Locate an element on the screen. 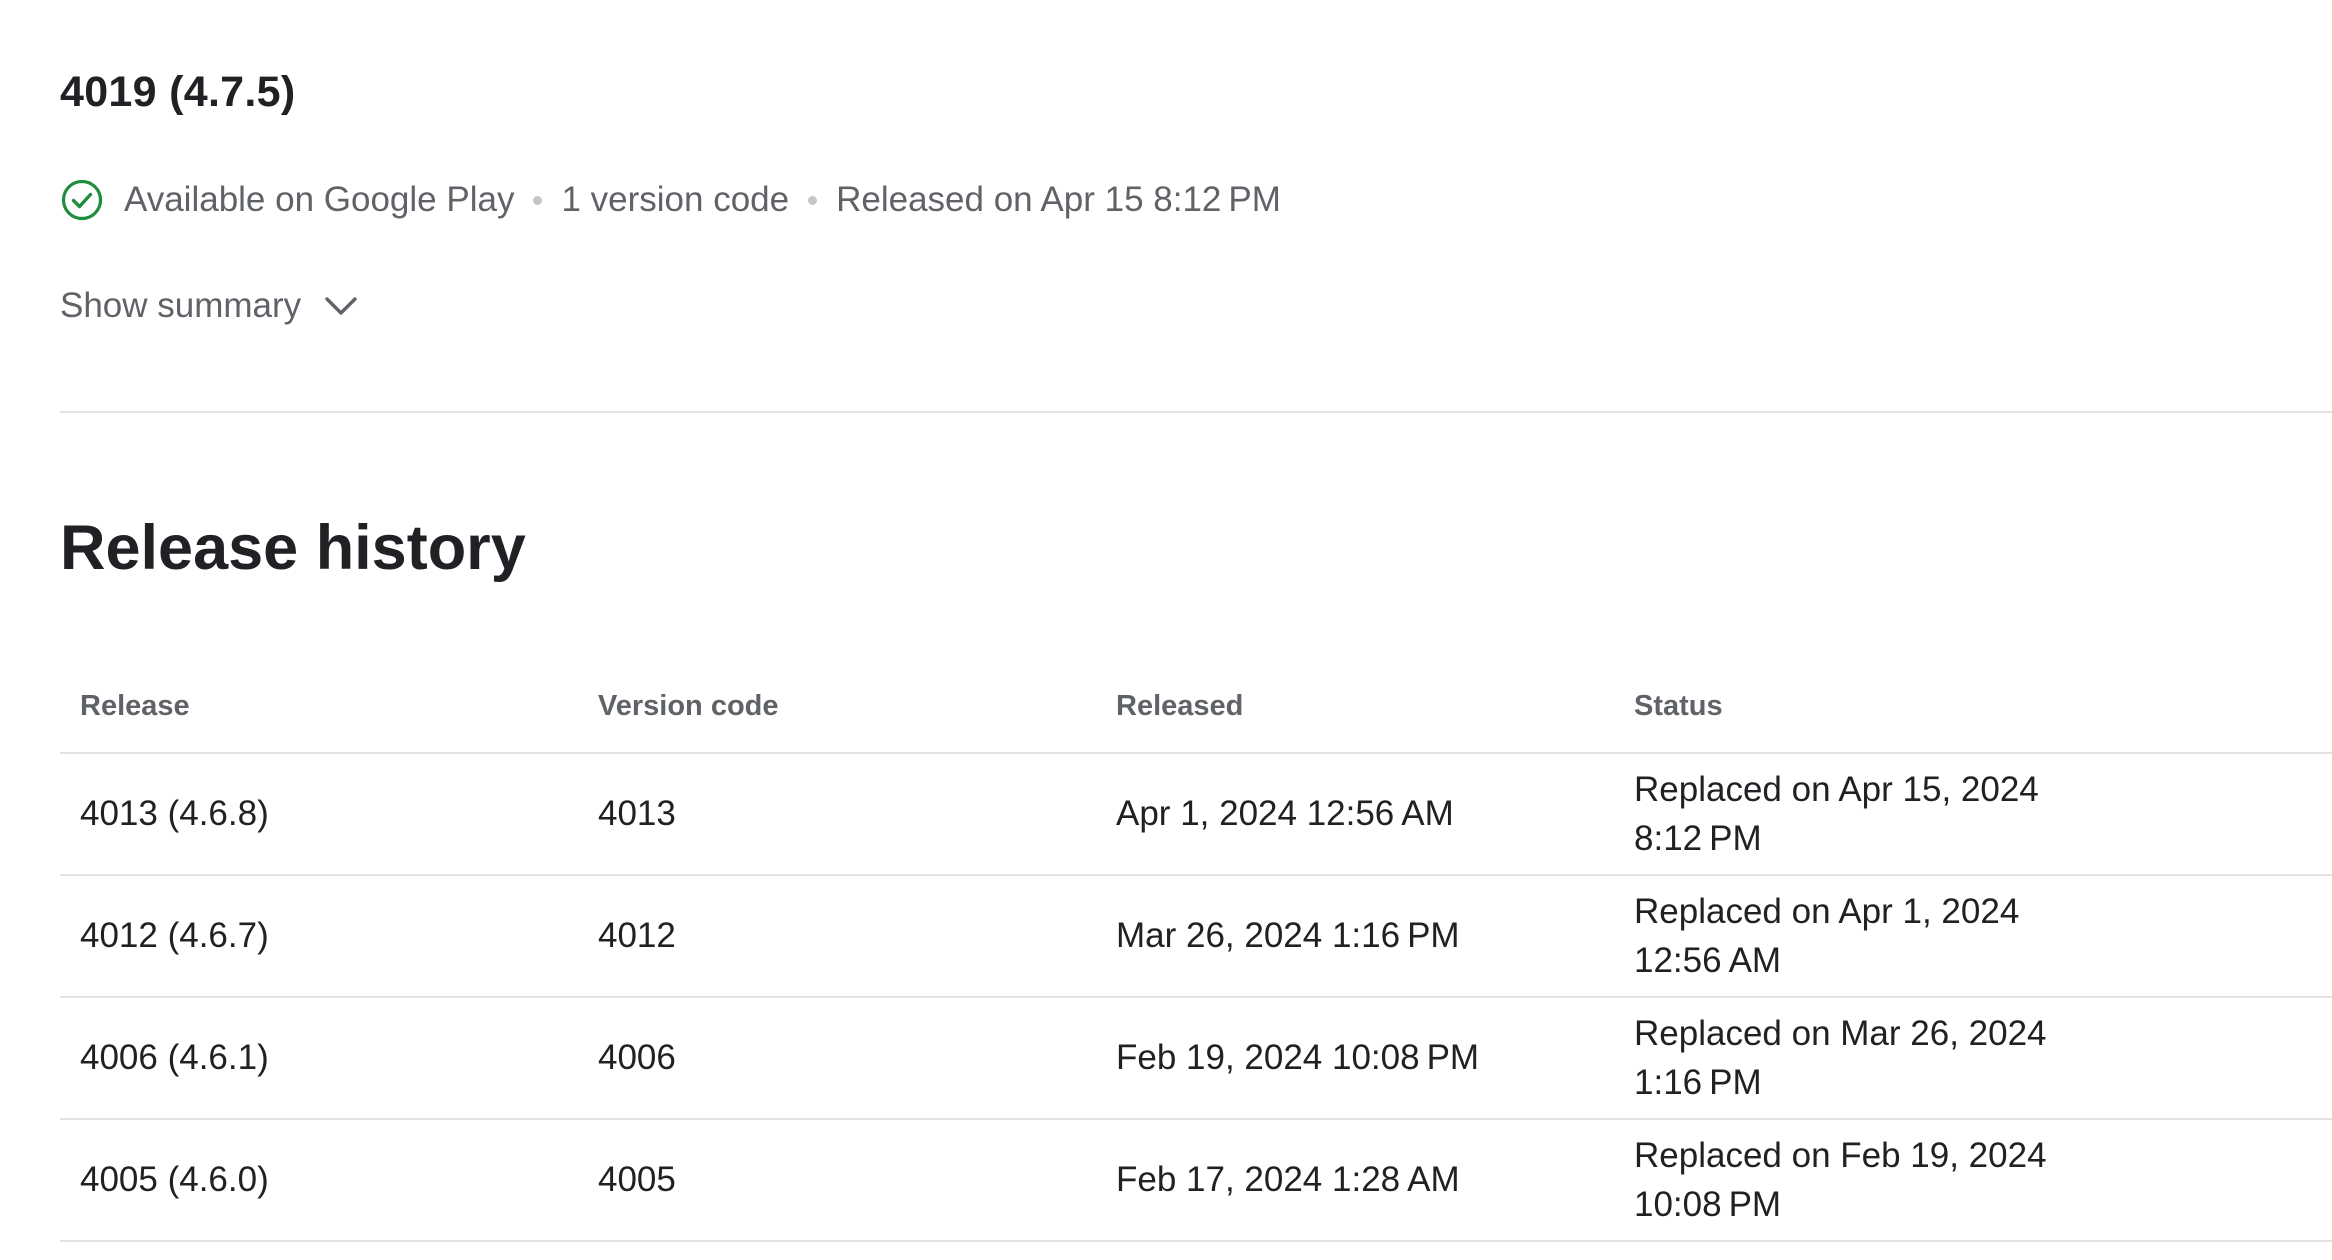  chevron-down-icon is located at coordinates (341, 306).